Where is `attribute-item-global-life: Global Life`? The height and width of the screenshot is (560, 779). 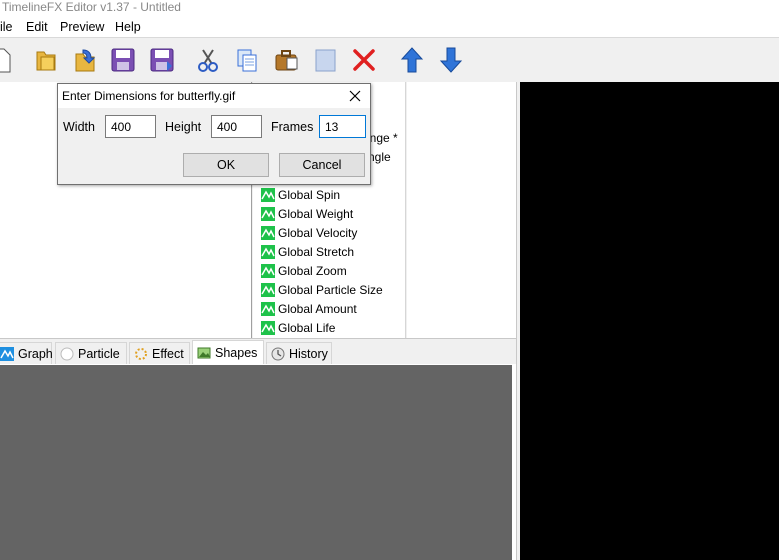
attribute-item-global-life: Global Life is located at coordinates (298, 327).